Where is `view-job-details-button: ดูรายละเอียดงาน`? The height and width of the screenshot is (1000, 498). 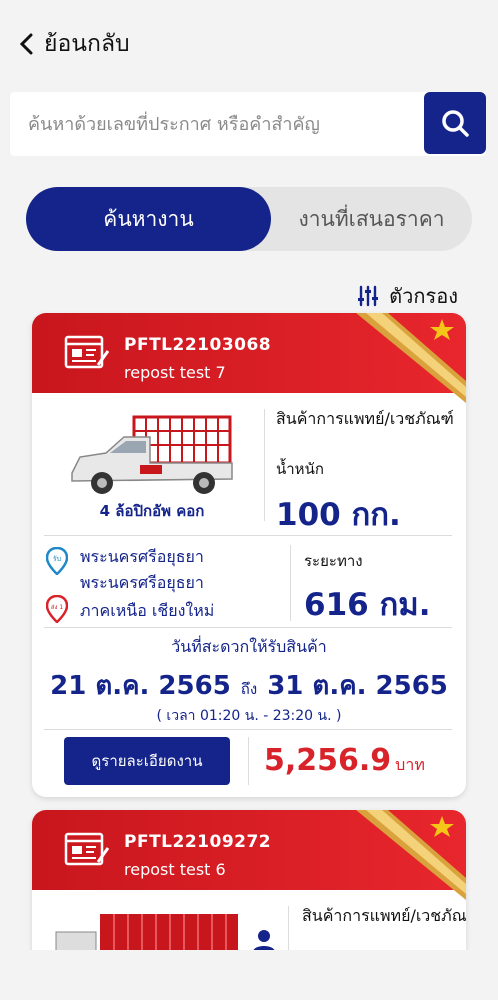
view-job-details-button: ดูรายละเอียดงาน is located at coordinates (147, 761).